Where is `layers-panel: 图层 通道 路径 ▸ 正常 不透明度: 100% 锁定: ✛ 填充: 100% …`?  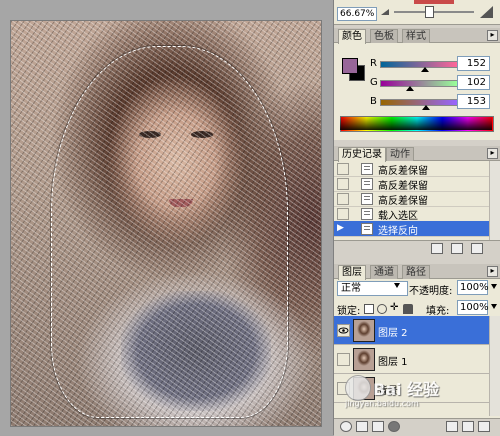
layers-panel: 图层 通道 路径 ▸ 正常 不透明度: 100% 锁定: ✛ 填充: 100% … is located at coordinates (417, 350).